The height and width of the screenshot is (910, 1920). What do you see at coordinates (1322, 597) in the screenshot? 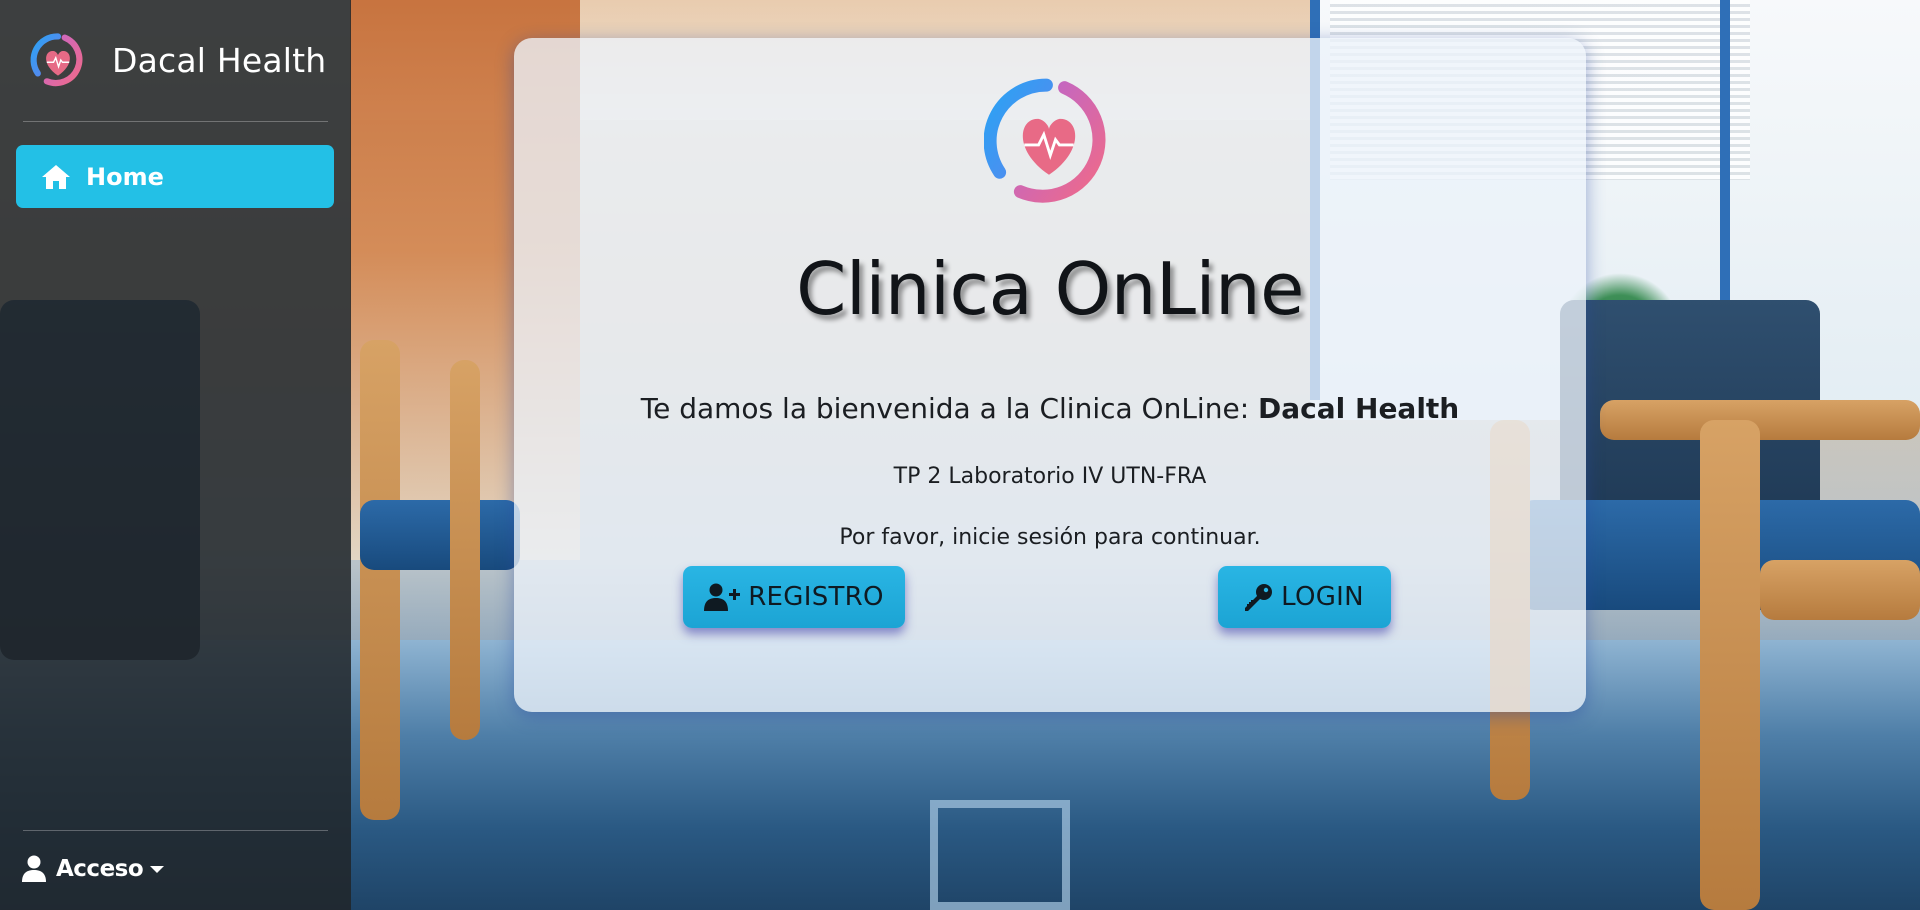
I see `login-button-label: LOGIN` at bounding box center [1322, 597].